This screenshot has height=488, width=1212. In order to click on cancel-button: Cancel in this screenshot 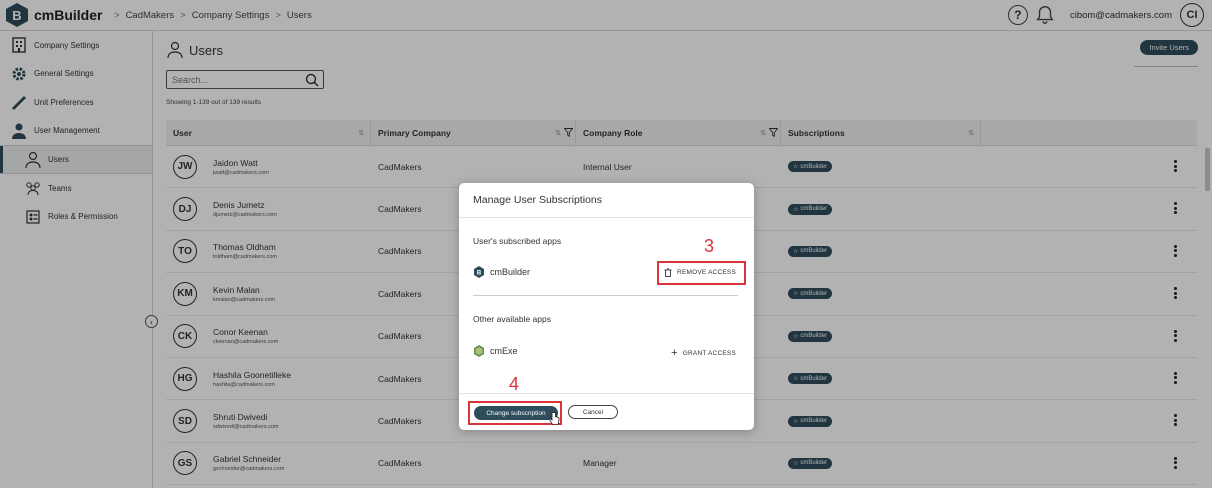, I will do `click(593, 412)`.